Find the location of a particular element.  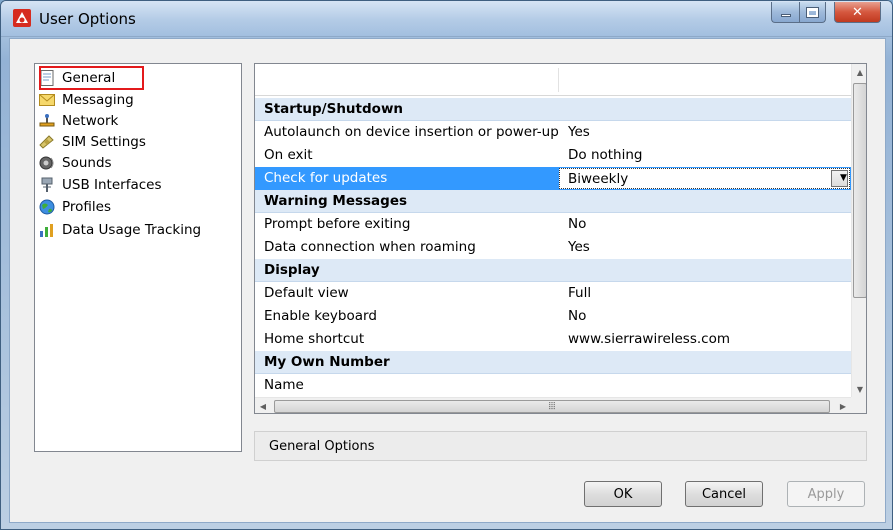

property-row: Home shortcut www.sierrawireless.com is located at coordinates (553, 339).